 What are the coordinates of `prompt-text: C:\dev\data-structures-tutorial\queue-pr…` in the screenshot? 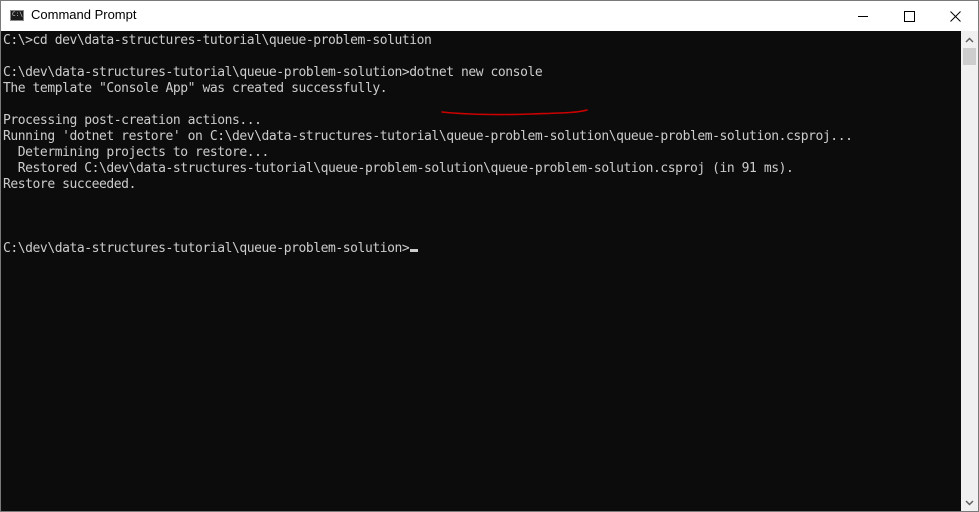 It's located at (206, 248).